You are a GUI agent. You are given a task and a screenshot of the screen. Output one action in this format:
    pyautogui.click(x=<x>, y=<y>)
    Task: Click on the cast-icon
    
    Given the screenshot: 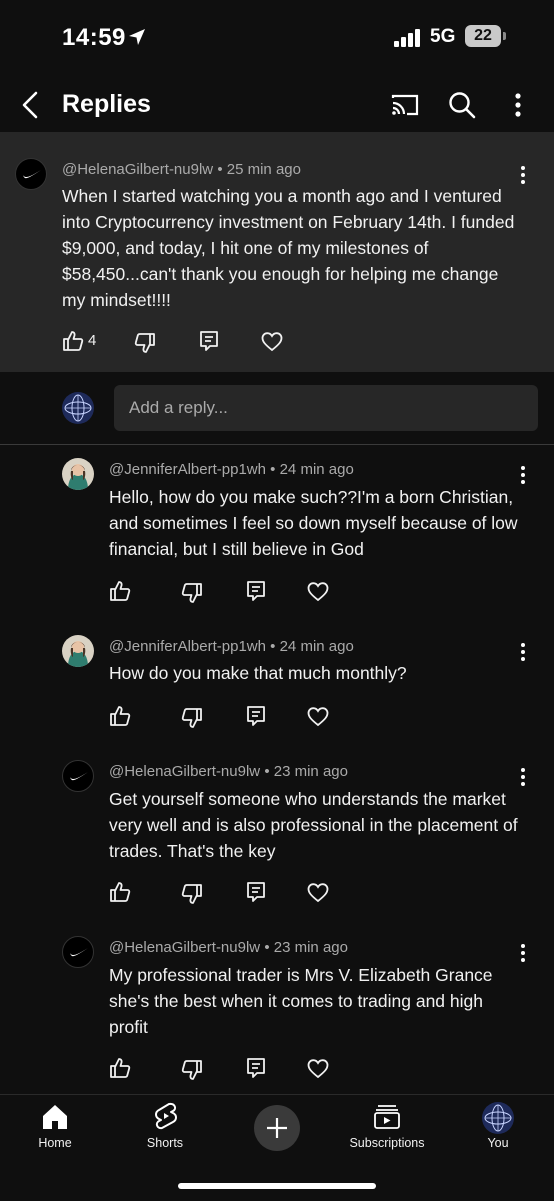 What is the action you would take?
    pyautogui.click(x=405, y=105)
    